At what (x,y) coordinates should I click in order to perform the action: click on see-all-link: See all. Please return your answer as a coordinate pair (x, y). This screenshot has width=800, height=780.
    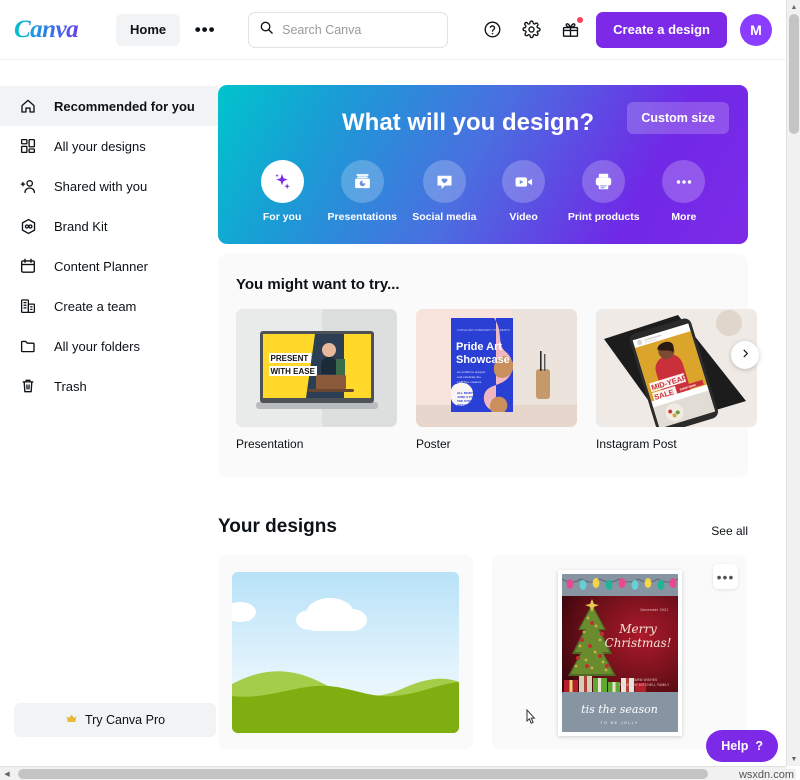
    Looking at the image, I should click on (729, 531).